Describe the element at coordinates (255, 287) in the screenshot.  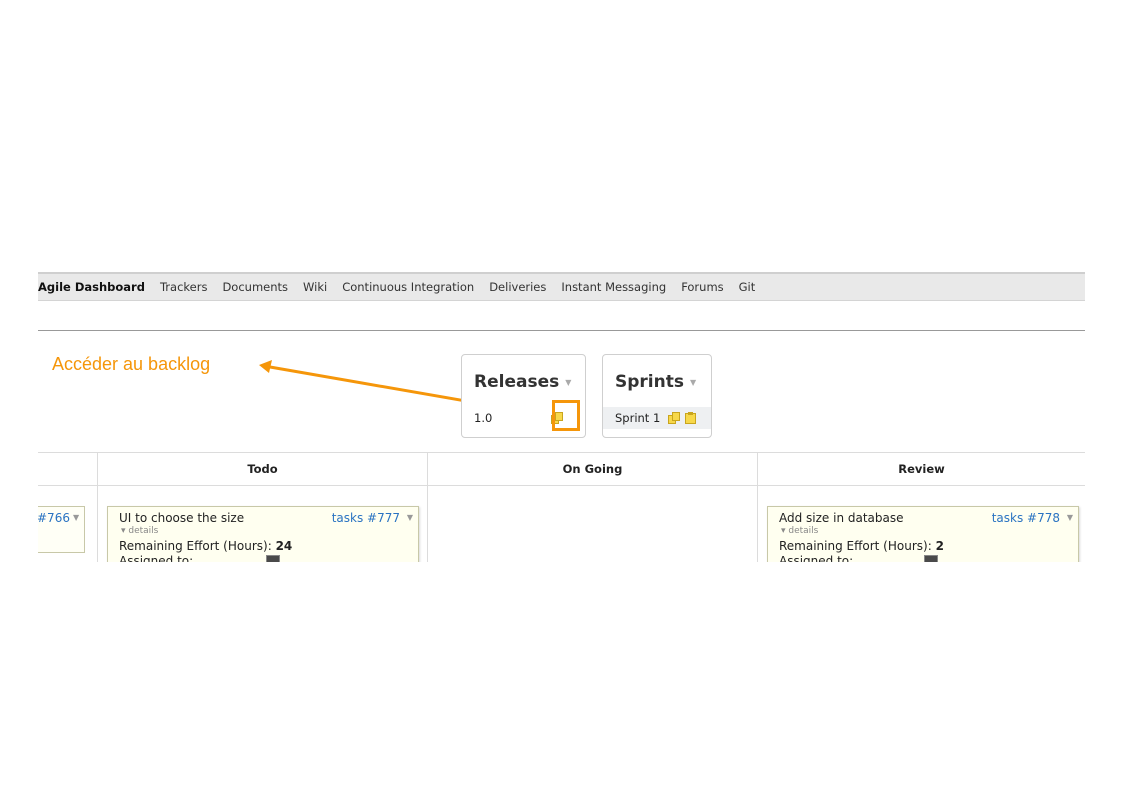
I see `nav-documents: Documents` at that location.